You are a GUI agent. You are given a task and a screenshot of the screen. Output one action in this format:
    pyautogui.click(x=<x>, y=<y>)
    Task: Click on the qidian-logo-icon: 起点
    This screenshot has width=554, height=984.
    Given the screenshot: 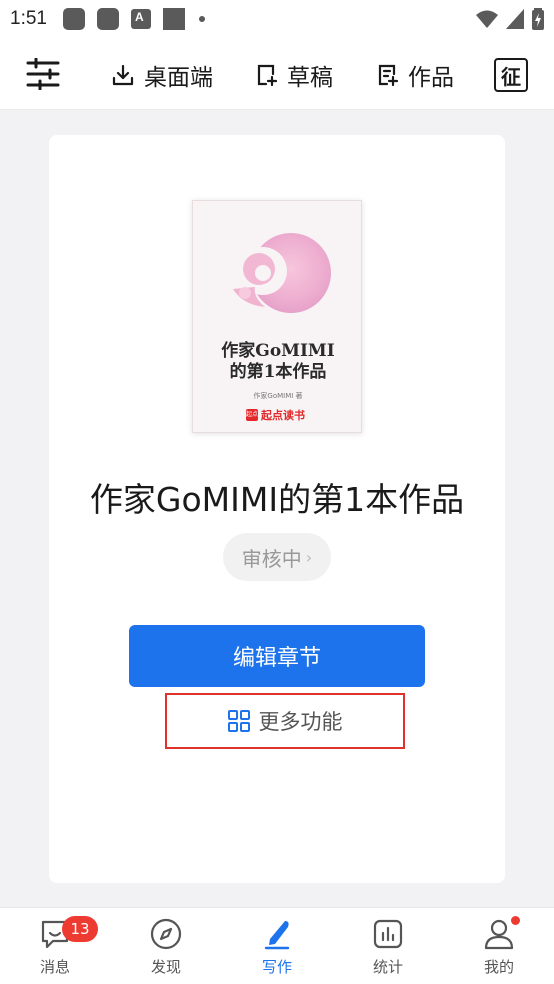 What is the action you would take?
    pyautogui.click(x=252, y=415)
    